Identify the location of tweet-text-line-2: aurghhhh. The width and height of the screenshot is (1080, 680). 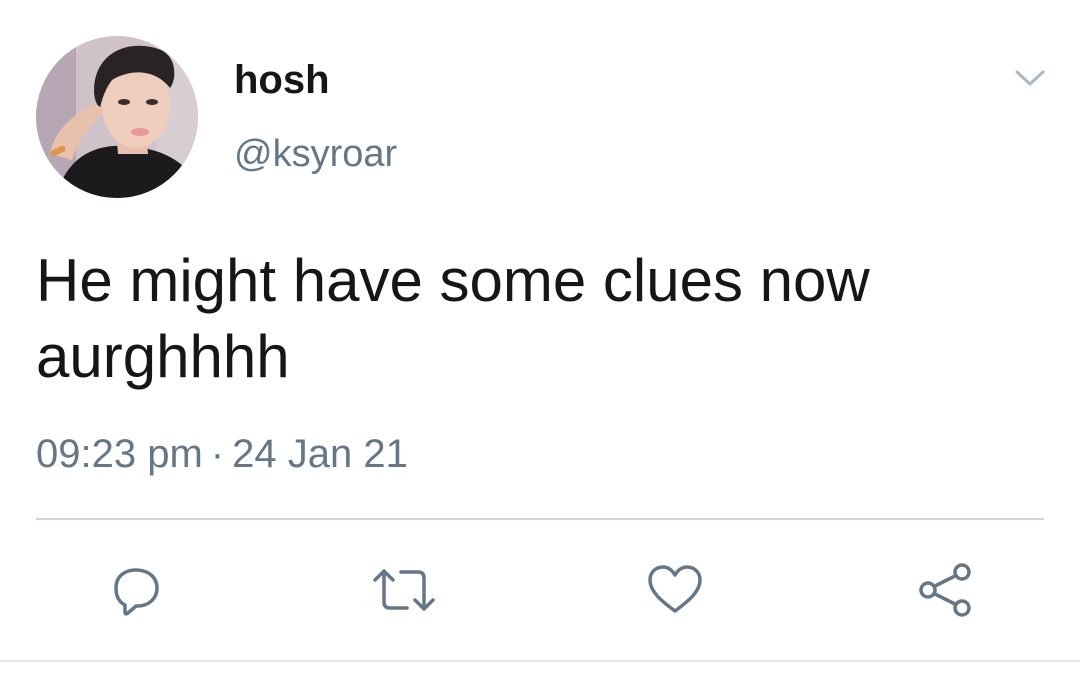
(163, 356).